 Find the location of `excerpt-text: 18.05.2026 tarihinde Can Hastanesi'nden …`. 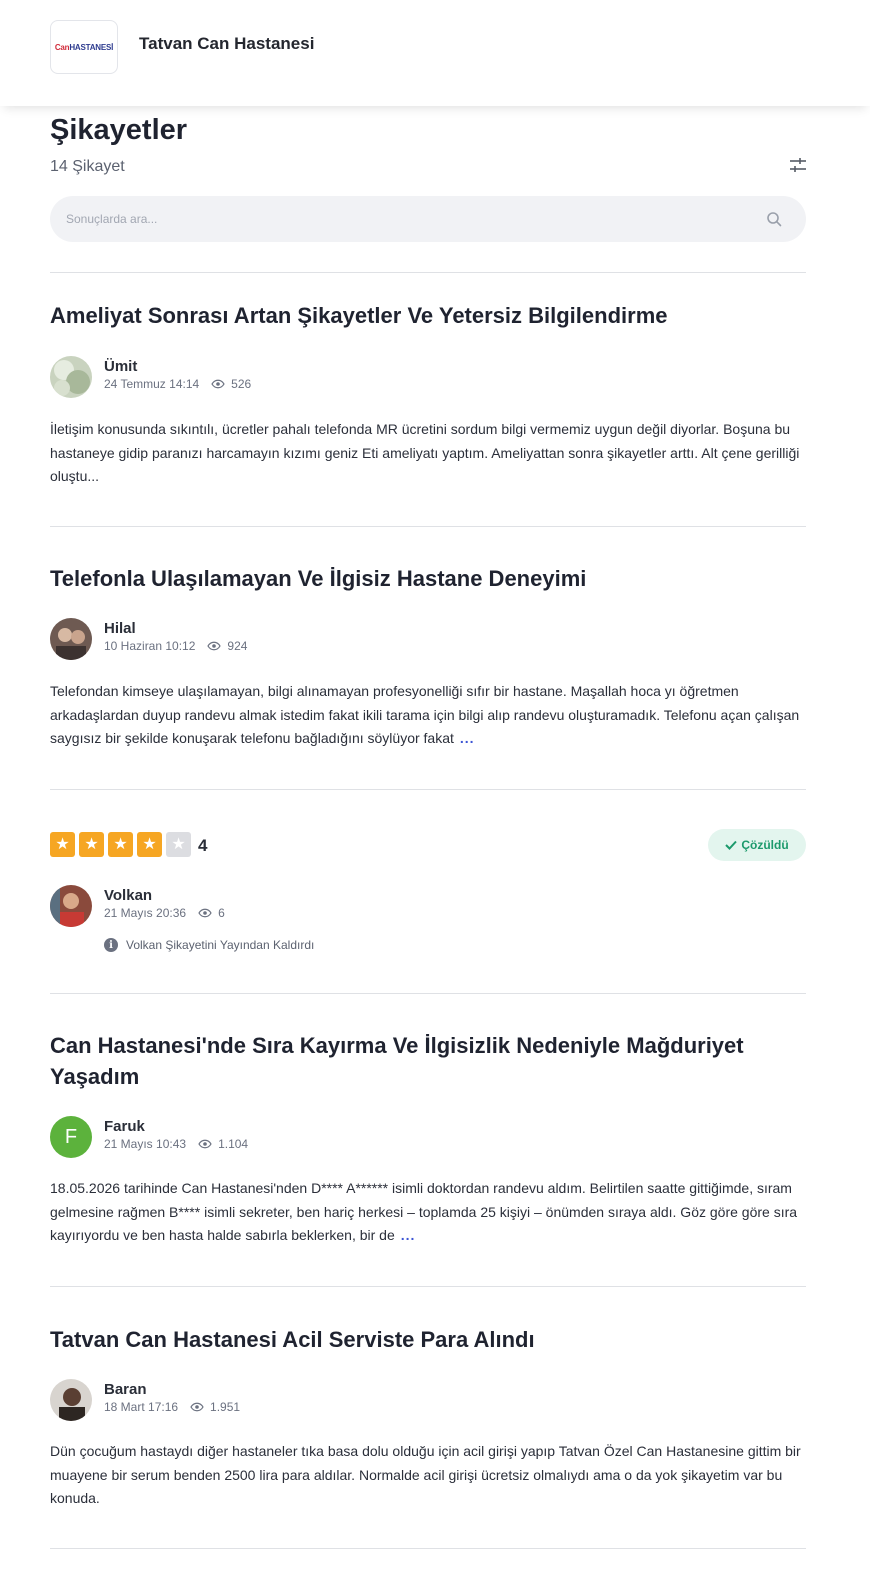

excerpt-text: 18.05.2026 tarihinde Can Hastanesi'nden … is located at coordinates (424, 1211).